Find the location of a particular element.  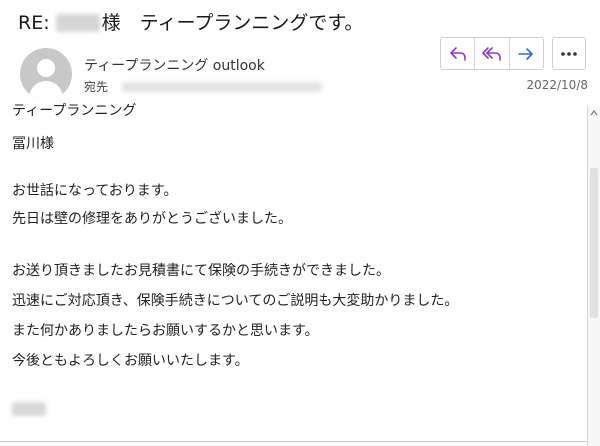

body-line: お世話になっております。 is located at coordinates (95, 191).